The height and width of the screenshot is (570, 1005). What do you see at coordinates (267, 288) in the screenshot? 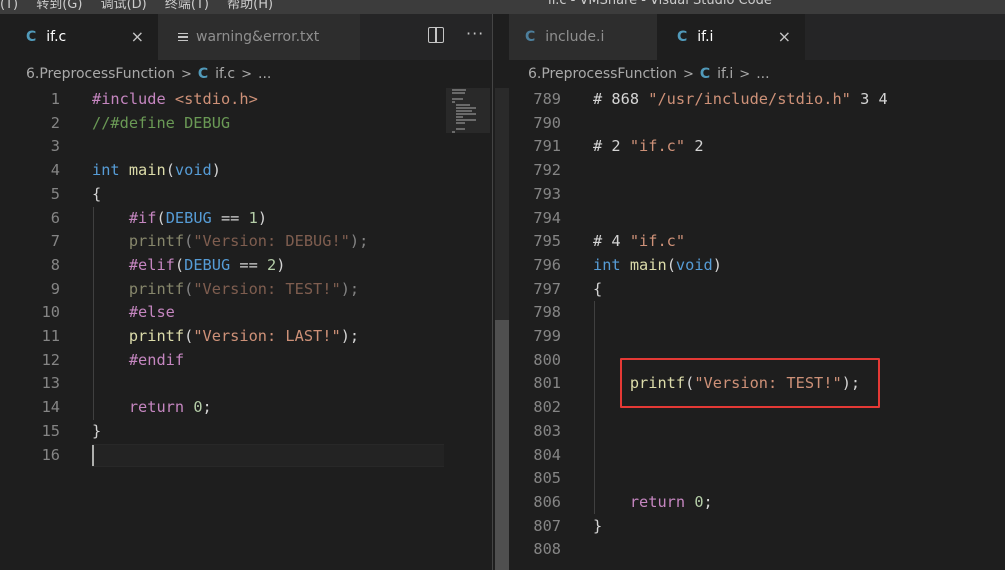
I see `code-token: "Version: TEST!"` at bounding box center [267, 288].